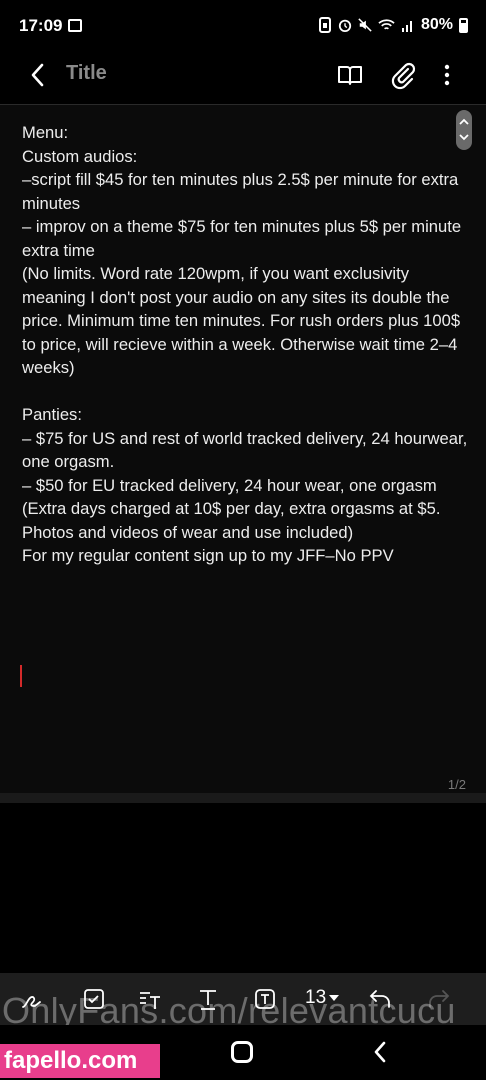 This screenshot has width=486, height=1080. What do you see at coordinates (21, 676) in the screenshot?
I see `text-cursor` at bounding box center [21, 676].